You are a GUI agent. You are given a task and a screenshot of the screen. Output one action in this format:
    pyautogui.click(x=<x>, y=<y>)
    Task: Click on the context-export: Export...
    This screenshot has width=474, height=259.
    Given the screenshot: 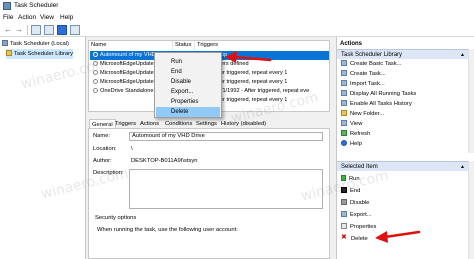 What is the action you would take?
    pyautogui.click(x=188, y=92)
    